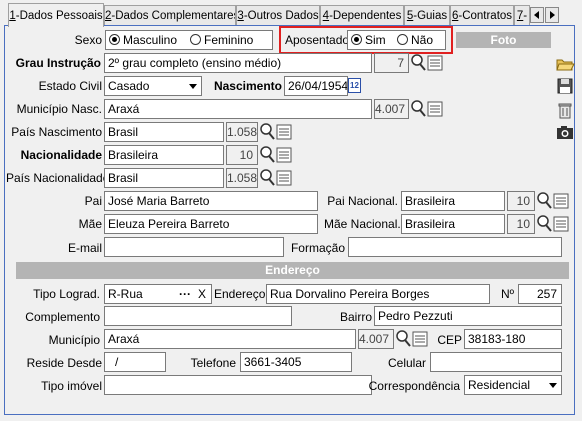  I want to click on grau-instrucao-field: 2º grau completo (ensino médio), so click(238, 63).